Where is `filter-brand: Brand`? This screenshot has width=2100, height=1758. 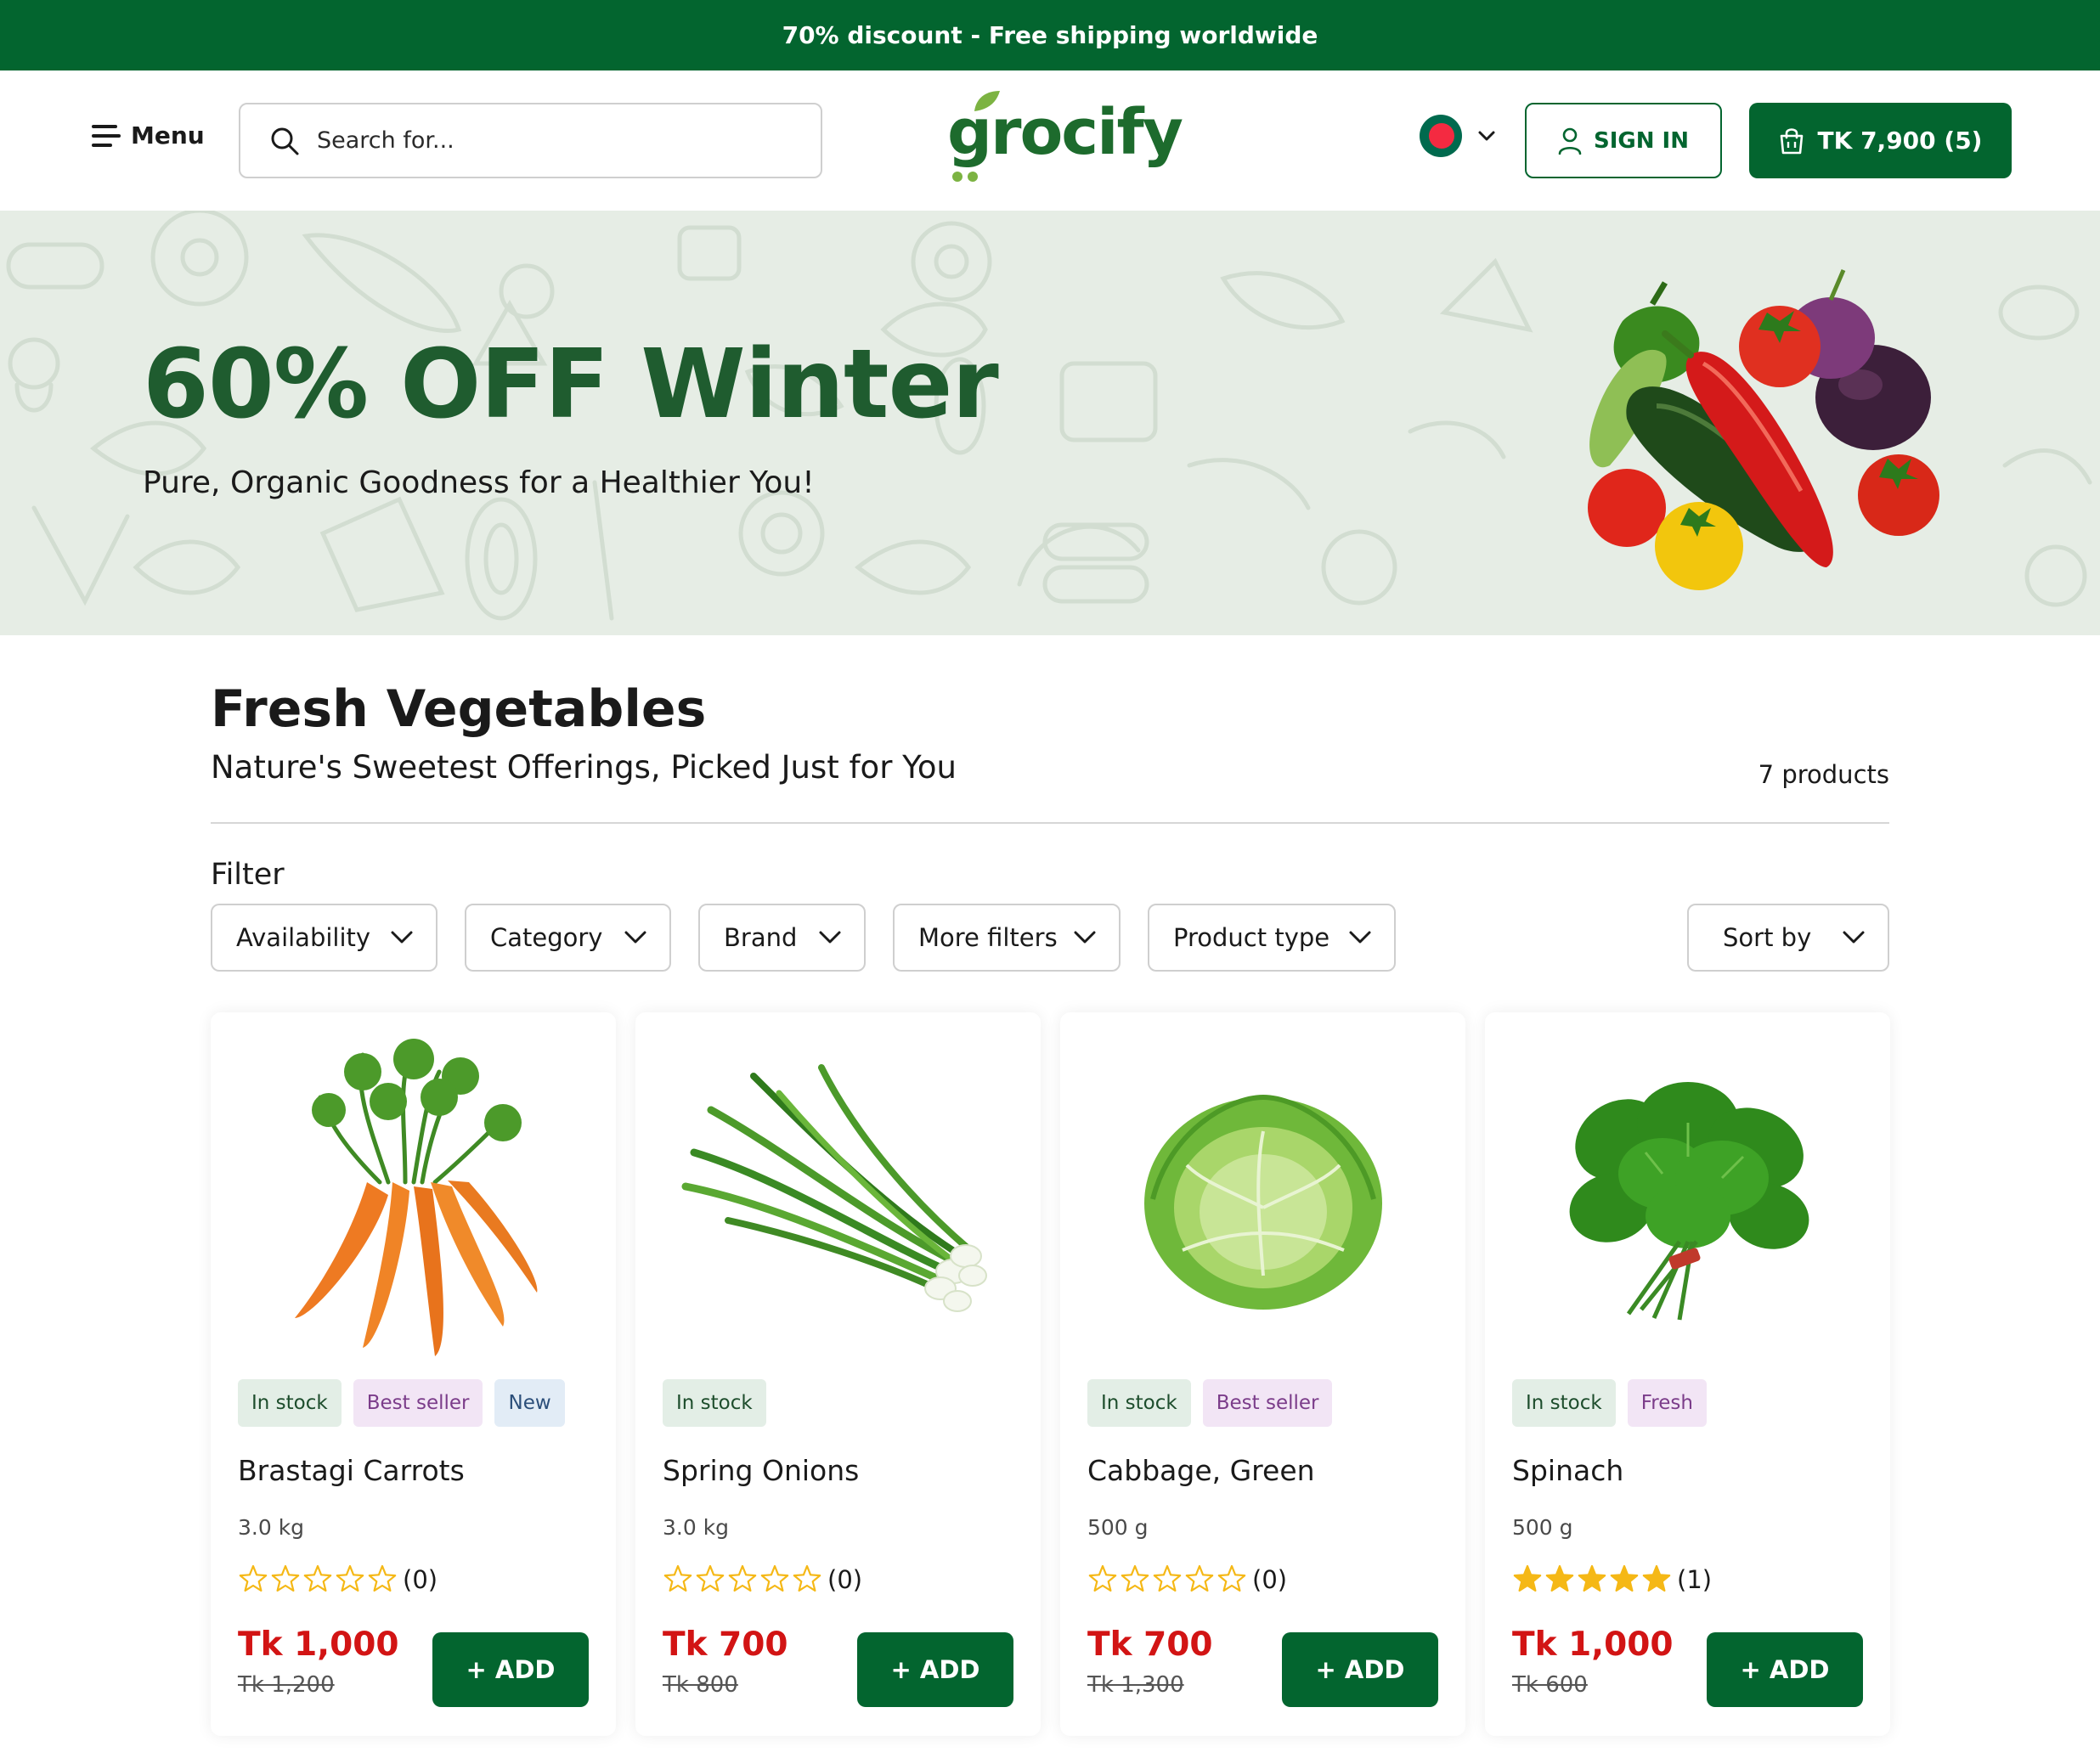
filter-brand: Brand is located at coordinates (782, 938).